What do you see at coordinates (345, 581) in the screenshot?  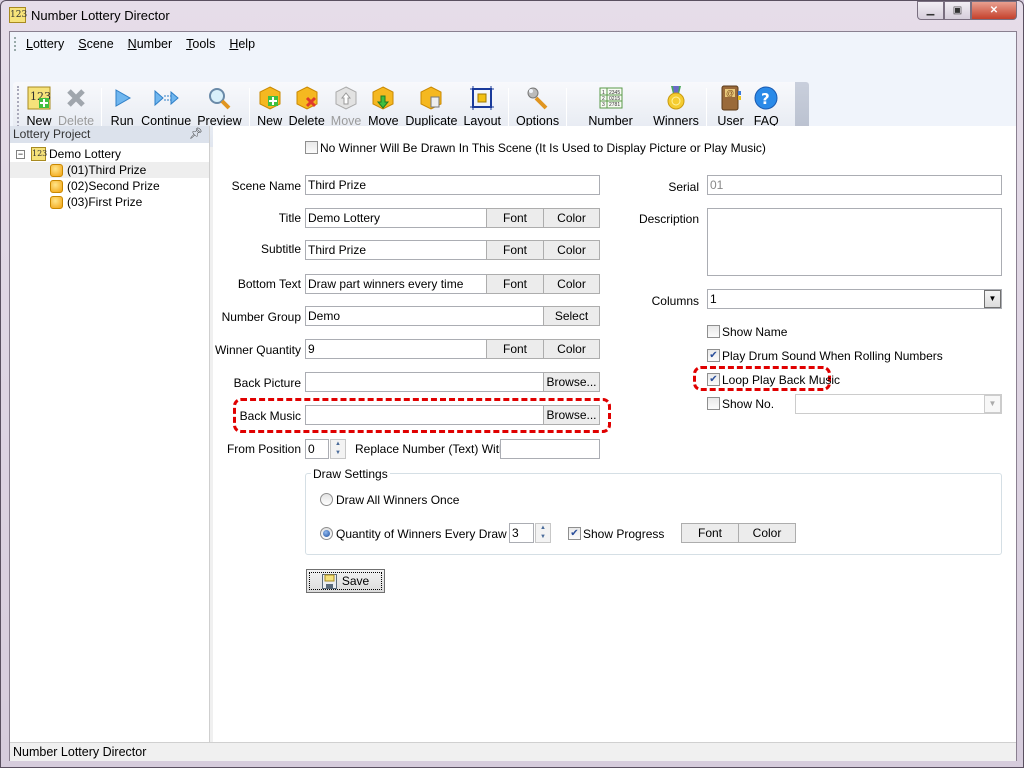 I see `save-button: Save` at bounding box center [345, 581].